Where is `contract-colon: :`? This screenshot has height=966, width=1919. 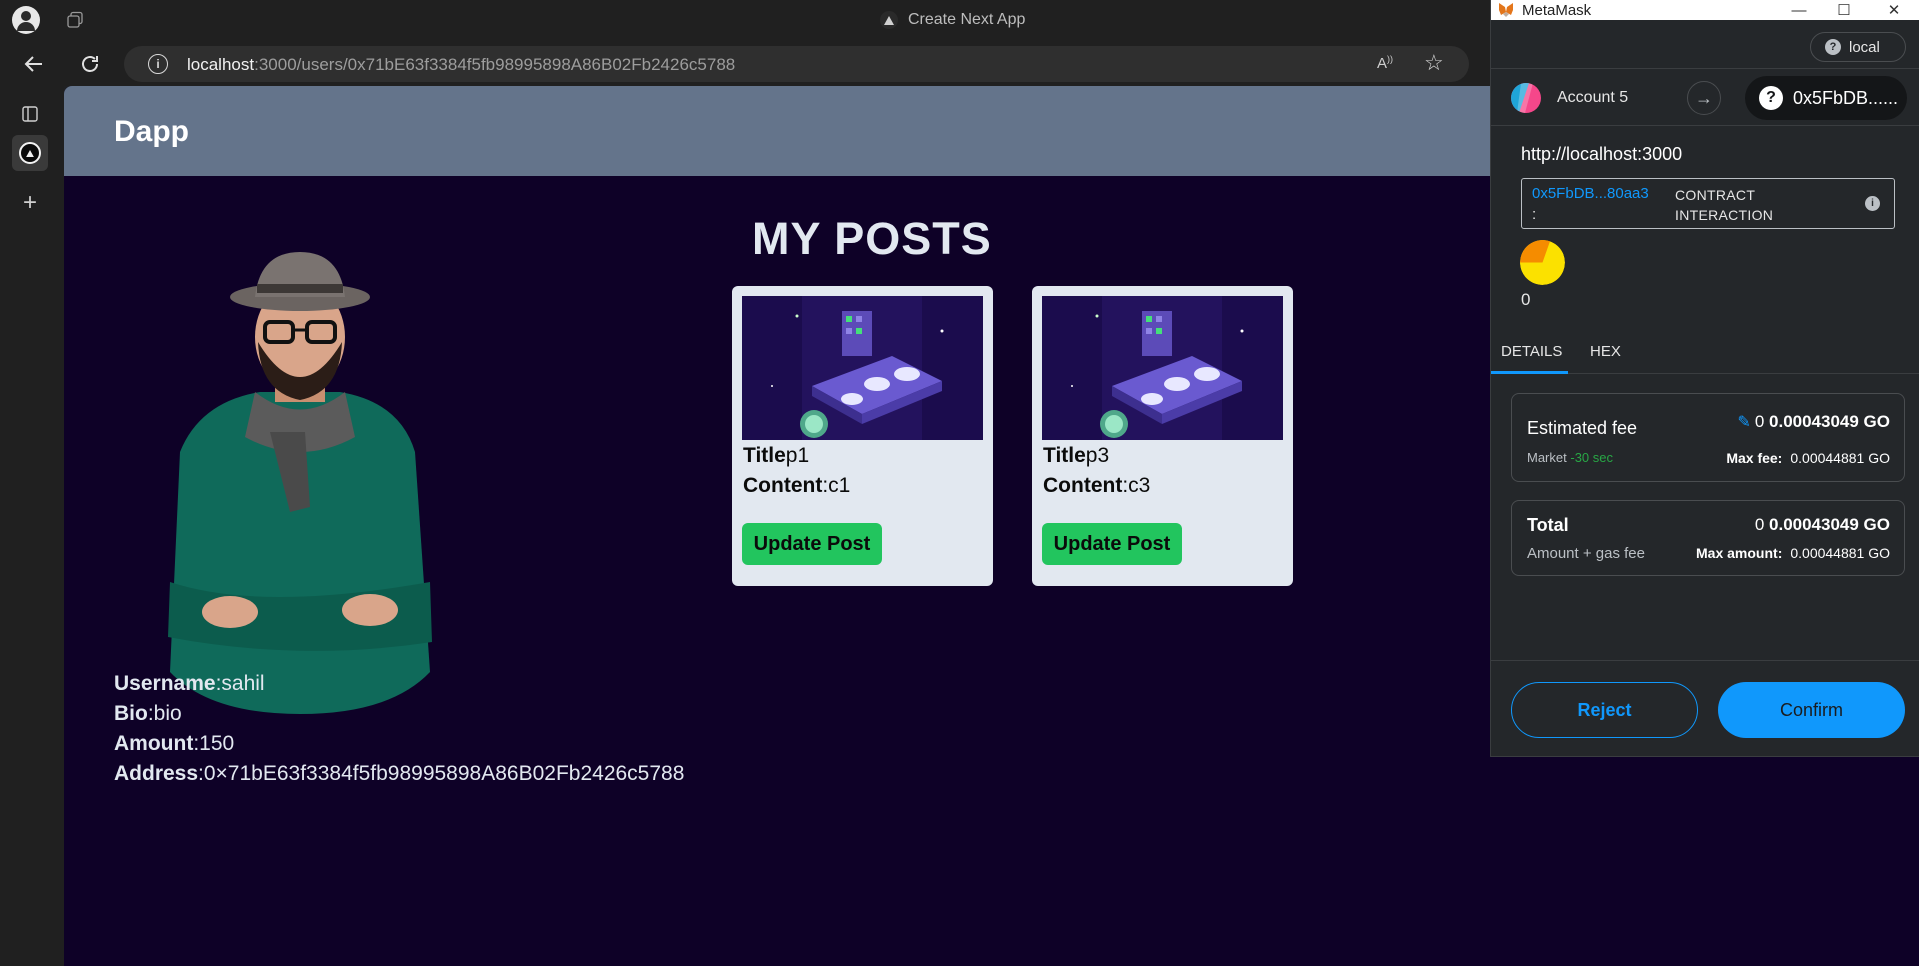 contract-colon: : is located at coordinates (1534, 214).